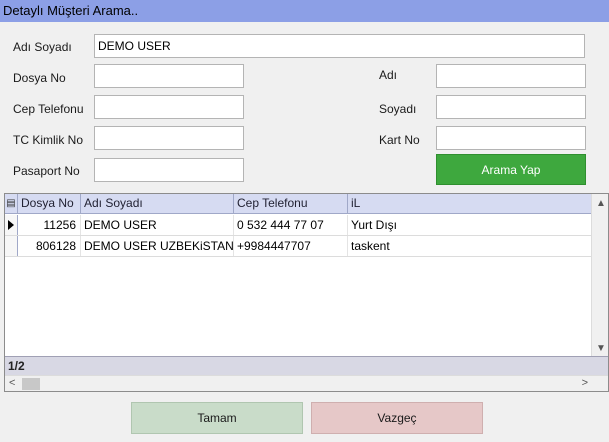  What do you see at coordinates (169, 107) in the screenshot?
I see `cep-telefonu-input` at bounding box center [169, 107].